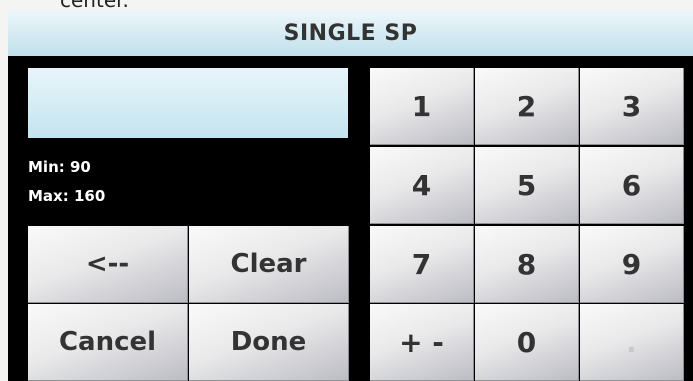  Describe the element at coordinates (269, 264) in the screenshot. I see `clear-button: Clear` at that location.